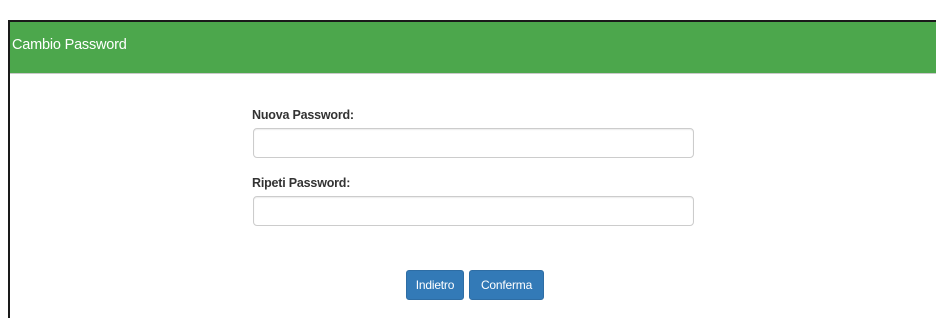 The height and width of the screenshot is (318, 936). What do you see at coordinates (506, 285) in the screenshot?
I see `confirm-button: Conferma` at bounding box center [506, 285].